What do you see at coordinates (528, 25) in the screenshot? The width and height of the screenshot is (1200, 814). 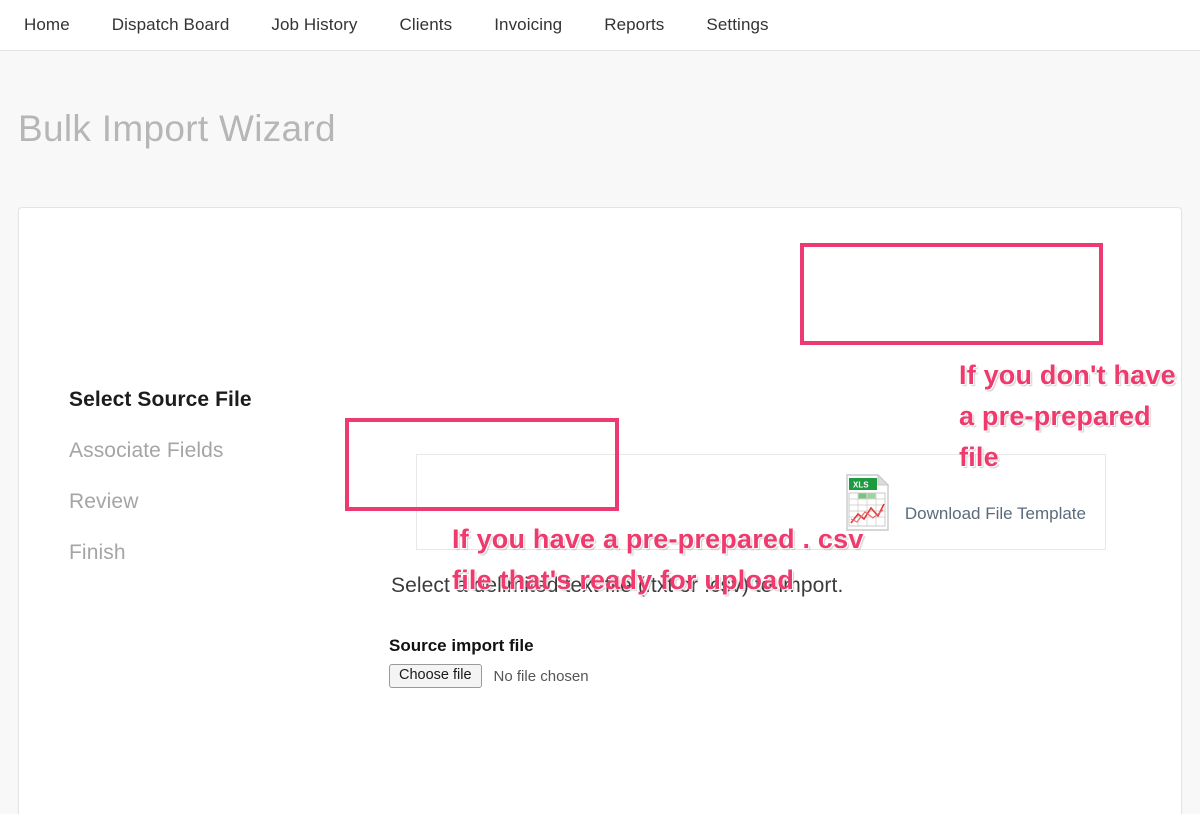 I see `nav-item-invoicing: Invoicing` at bounding box center [528, 25].